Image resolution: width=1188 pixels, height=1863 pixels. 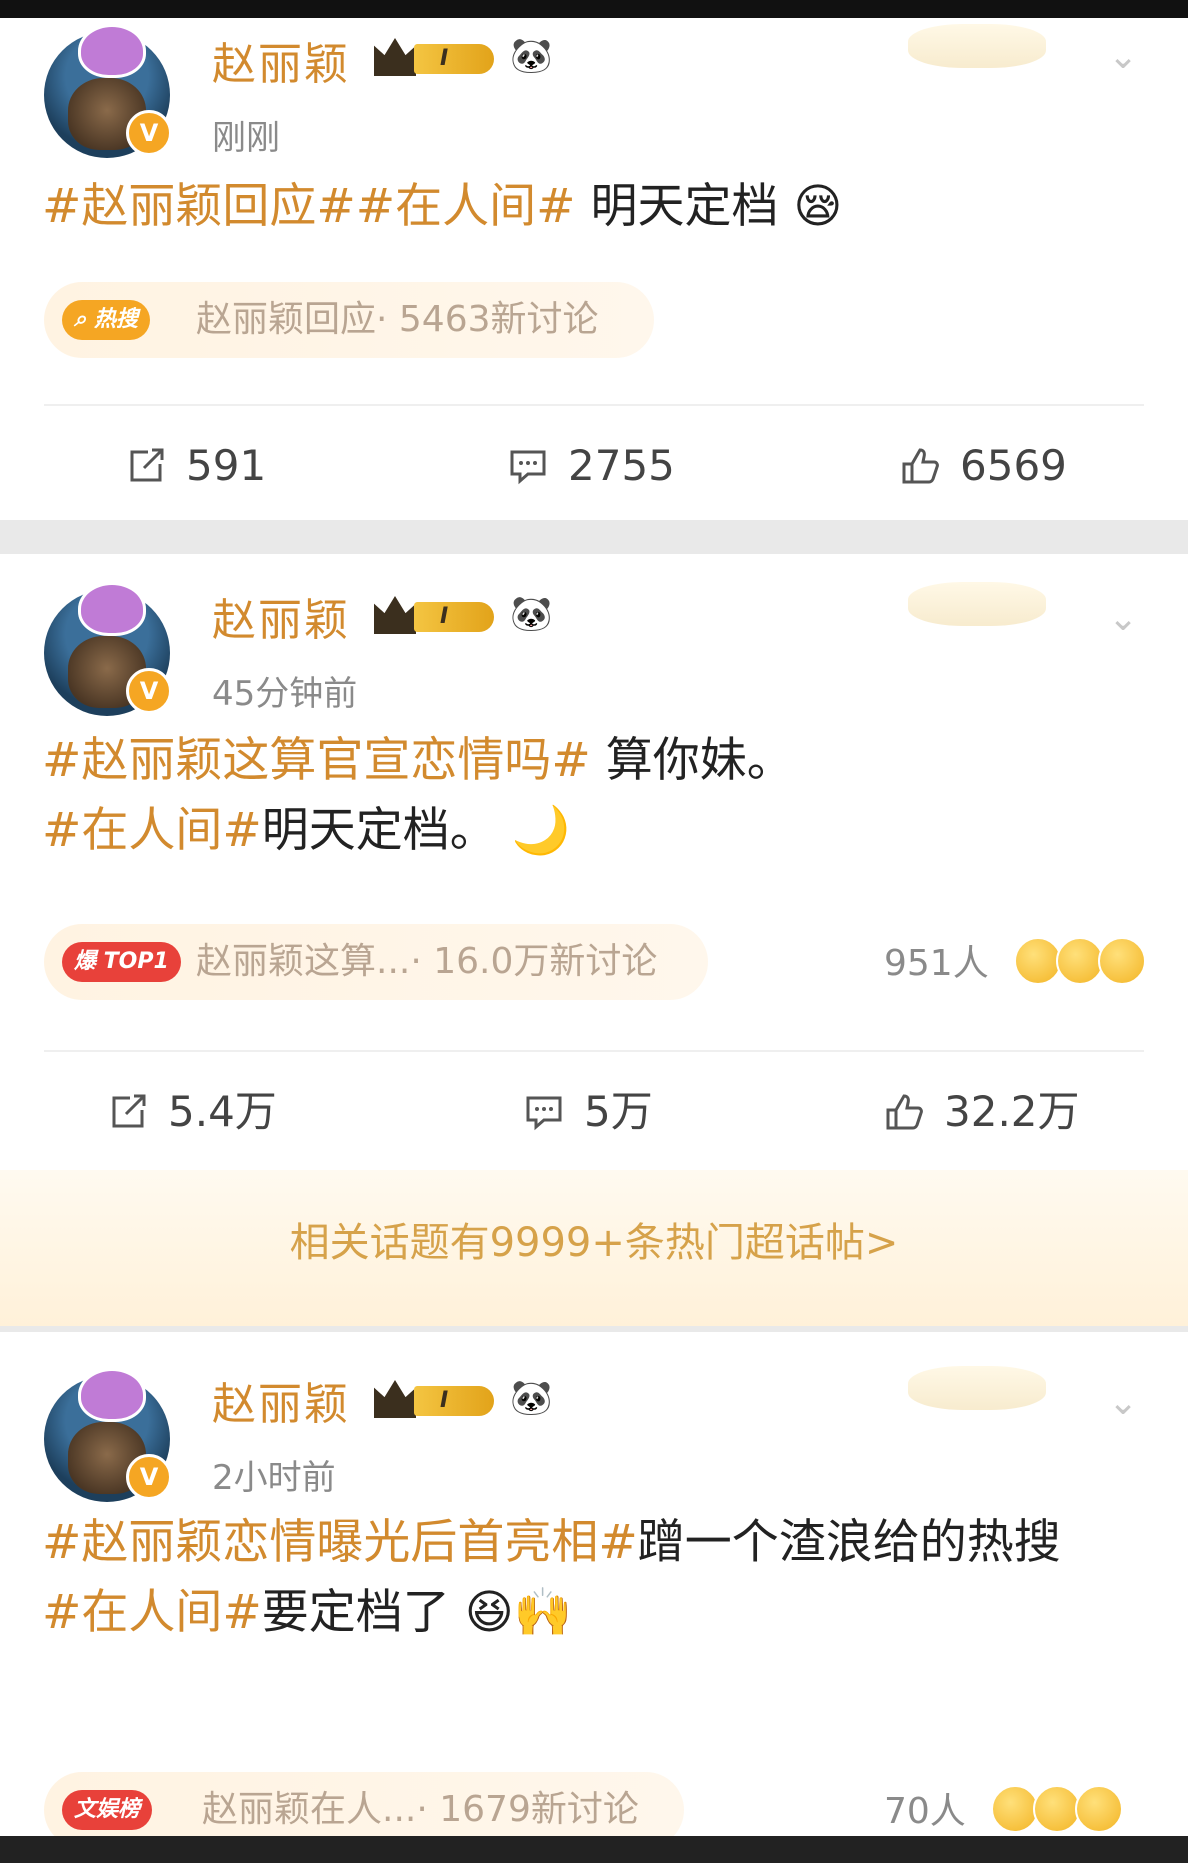 What do you see at coordinates (621, 465) in the screenshot?
I see `comment-count: 2755` at bounding box center [621, 465].